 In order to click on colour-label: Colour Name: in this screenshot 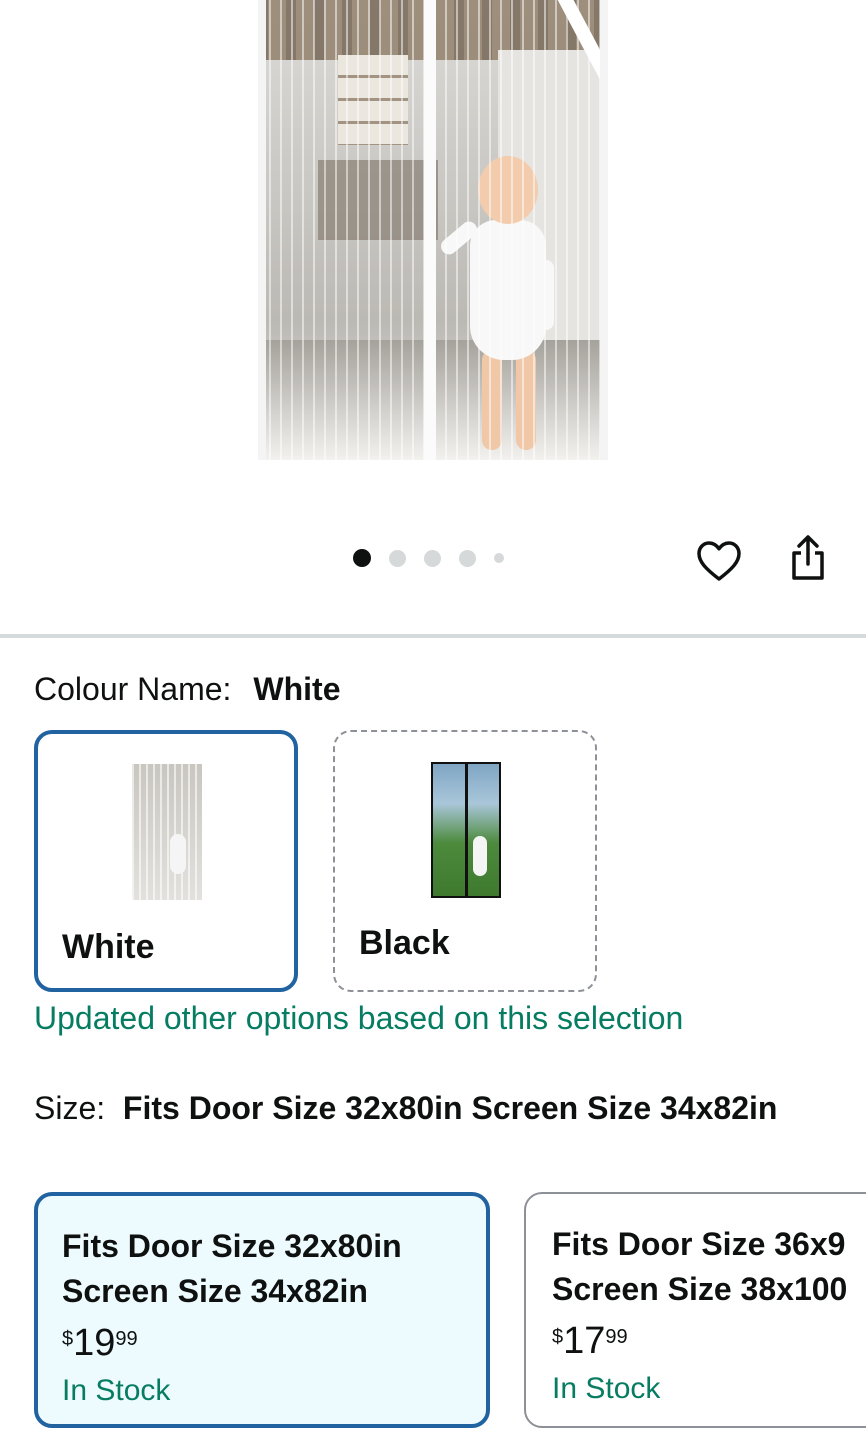, I will do `click(133, 689)`.